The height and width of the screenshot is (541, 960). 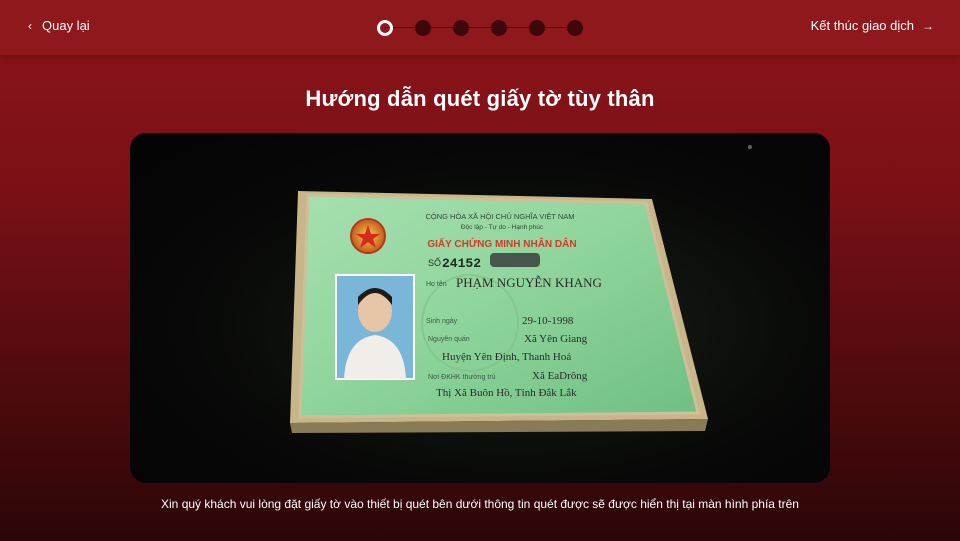 I want to click on redacted-number-blur, so click(x=515, y=260).